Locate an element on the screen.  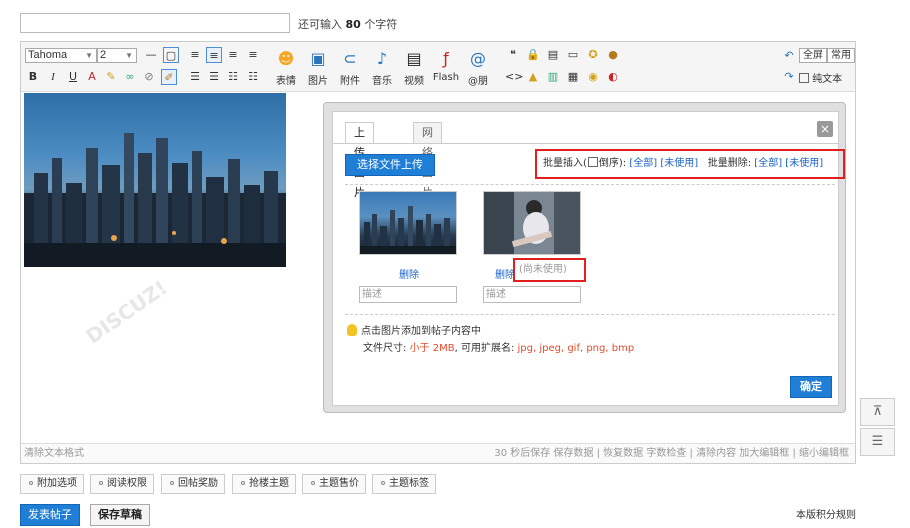
close-icon: × is located at coordinates (825, 129).